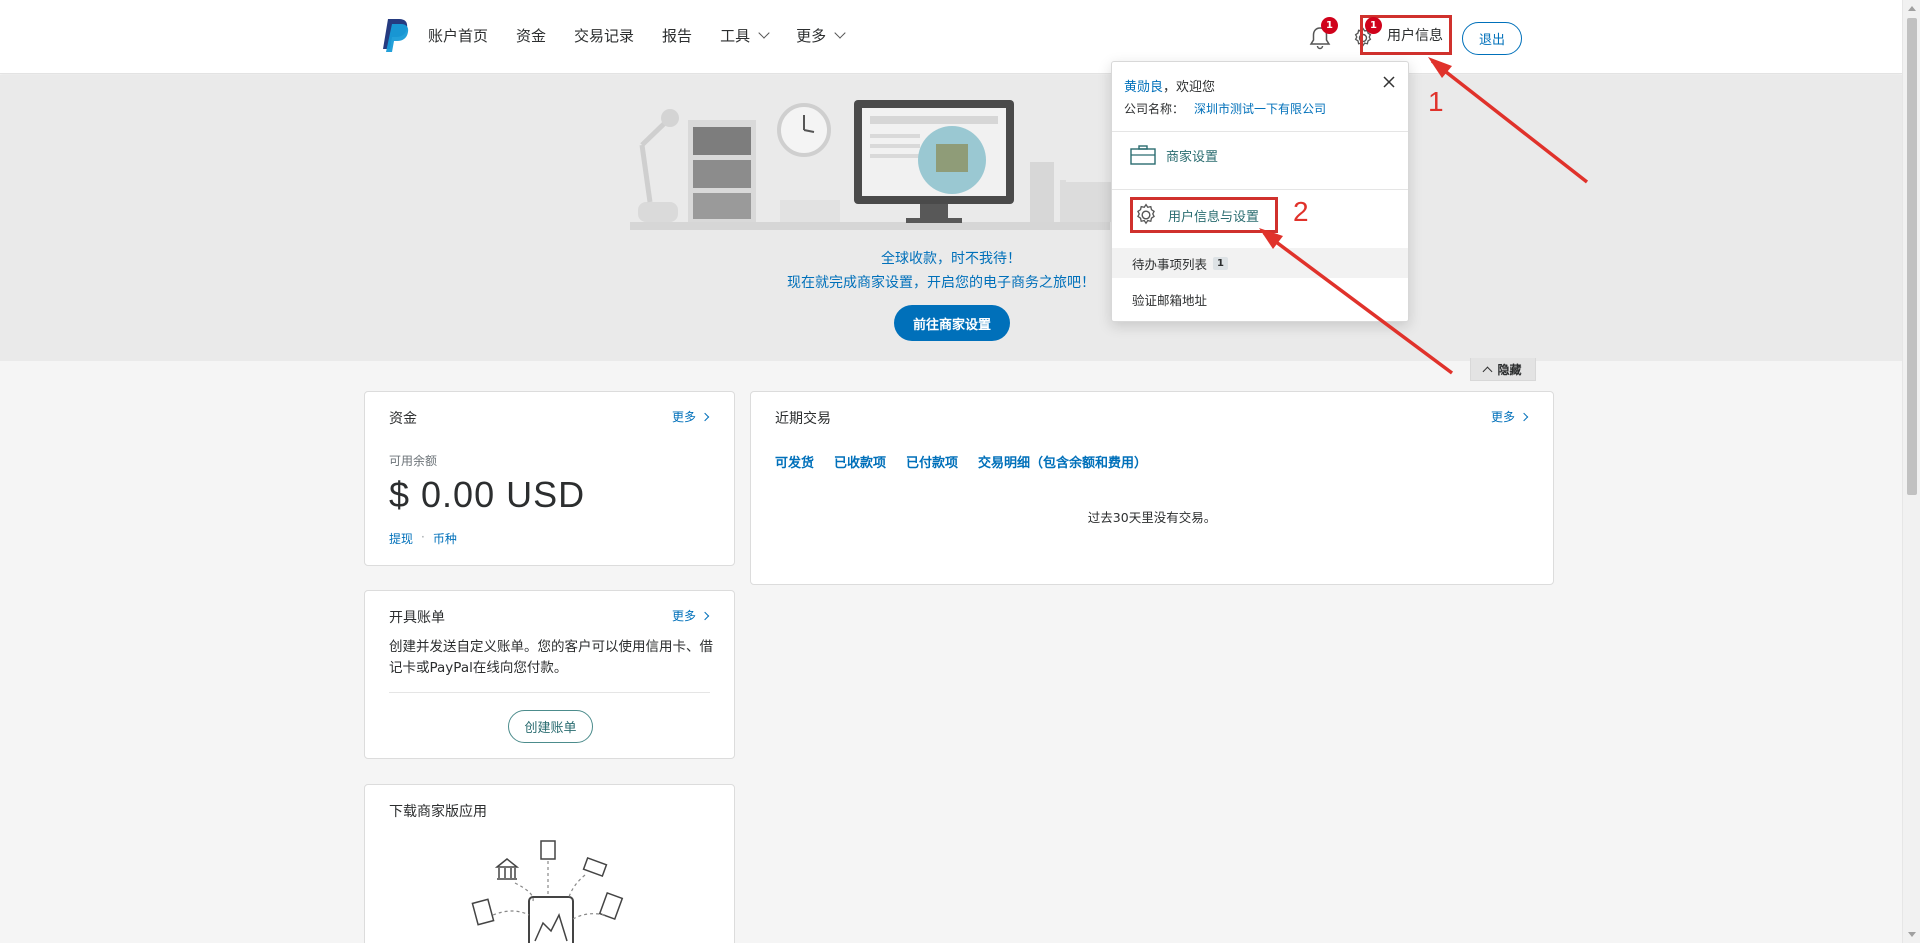  I want to click on user-name: 黄勋良, so click(1144, 87).